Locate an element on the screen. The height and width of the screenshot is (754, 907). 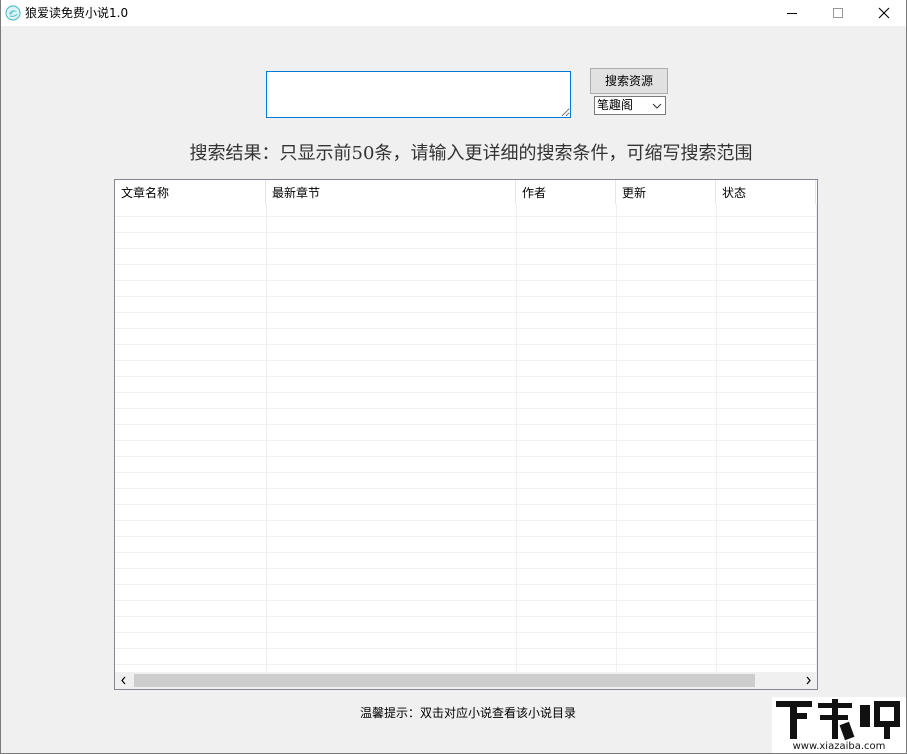
search-result-info: 搜索结果：只显示前50条，请输入更详细的搜索条件，可缩写搜索范围 is located at coordinates (471, 153).